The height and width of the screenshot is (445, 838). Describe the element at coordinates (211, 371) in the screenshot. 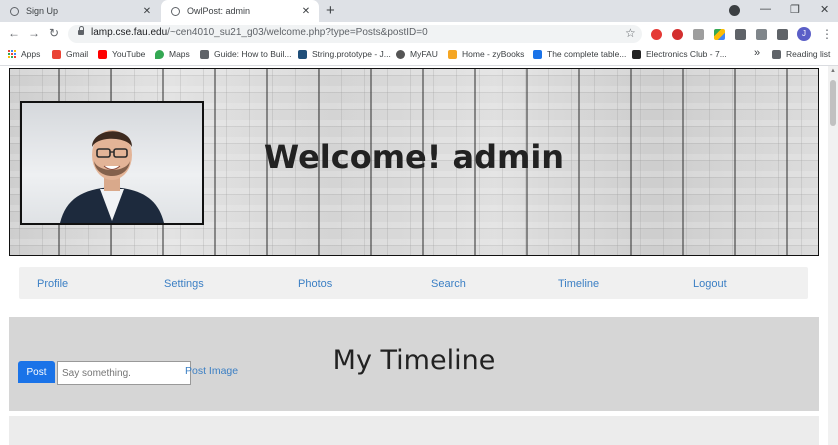

I see `post-image-link: Post Image` at that location.